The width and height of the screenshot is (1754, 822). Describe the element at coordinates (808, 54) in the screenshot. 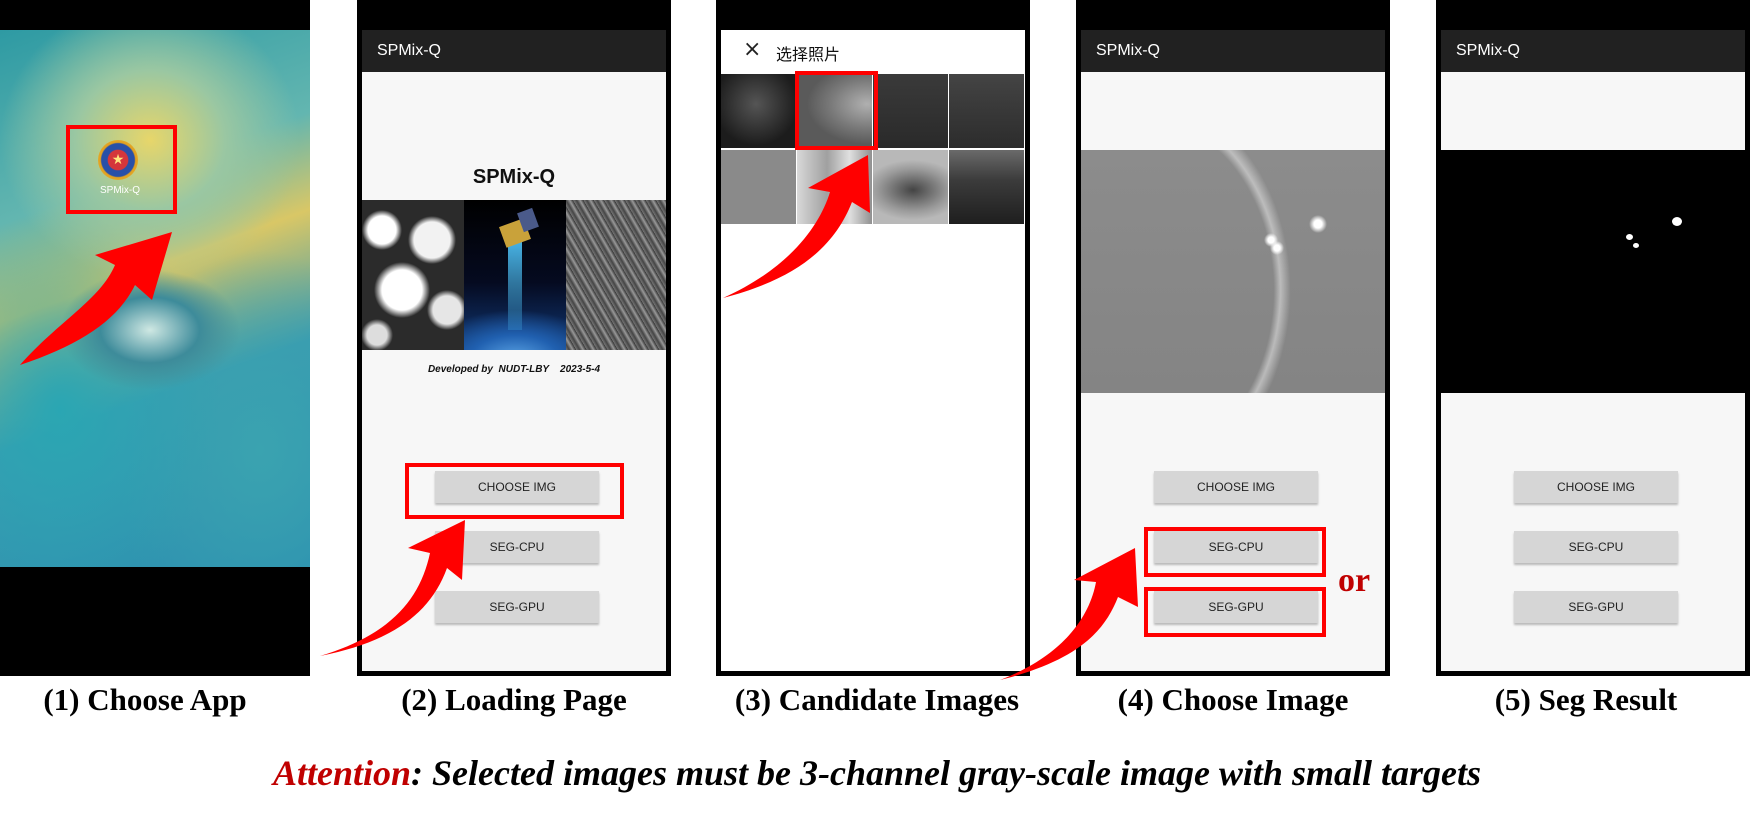

I see `picker-title: 选择照片` at that location.